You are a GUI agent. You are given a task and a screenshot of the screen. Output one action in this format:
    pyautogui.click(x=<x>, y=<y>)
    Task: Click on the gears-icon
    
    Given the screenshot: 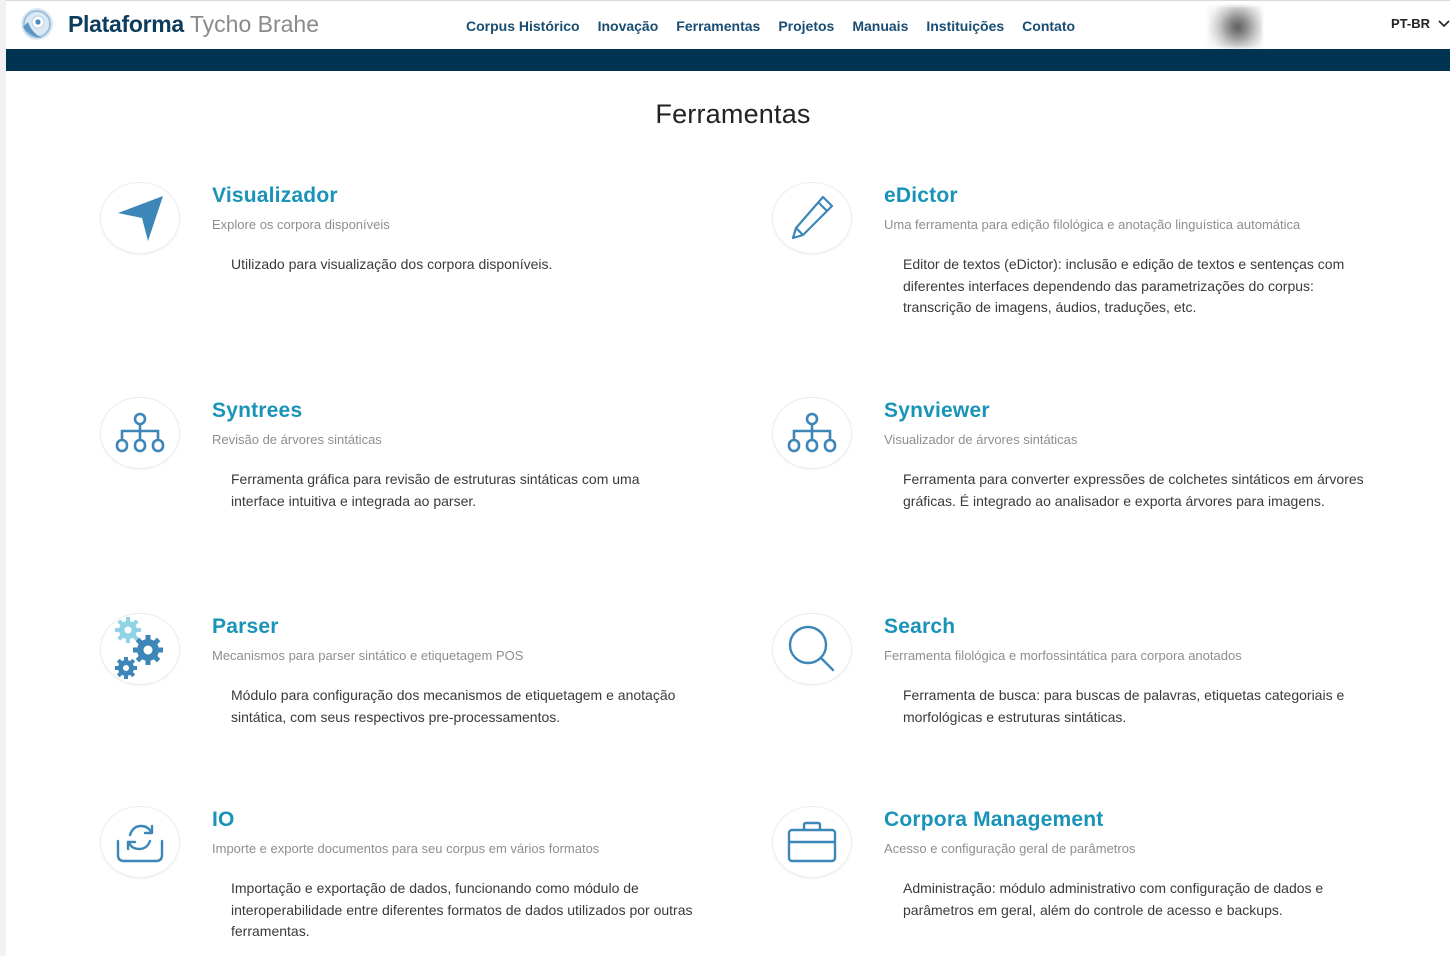 What is the action you would take?
    pyautogui.click(x=139, y=648)
    